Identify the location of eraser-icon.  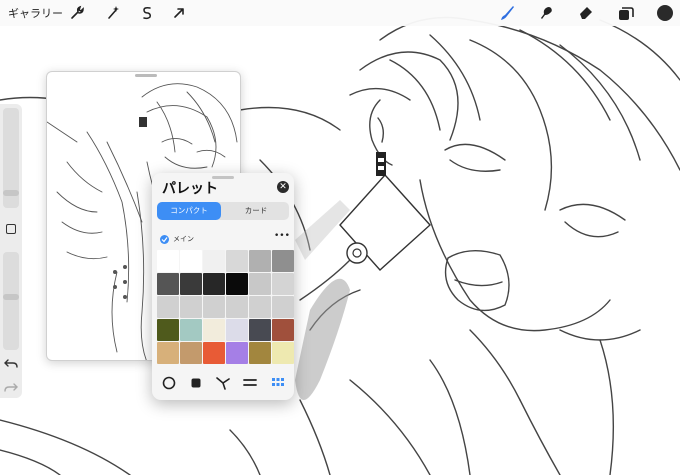
(586, 13).